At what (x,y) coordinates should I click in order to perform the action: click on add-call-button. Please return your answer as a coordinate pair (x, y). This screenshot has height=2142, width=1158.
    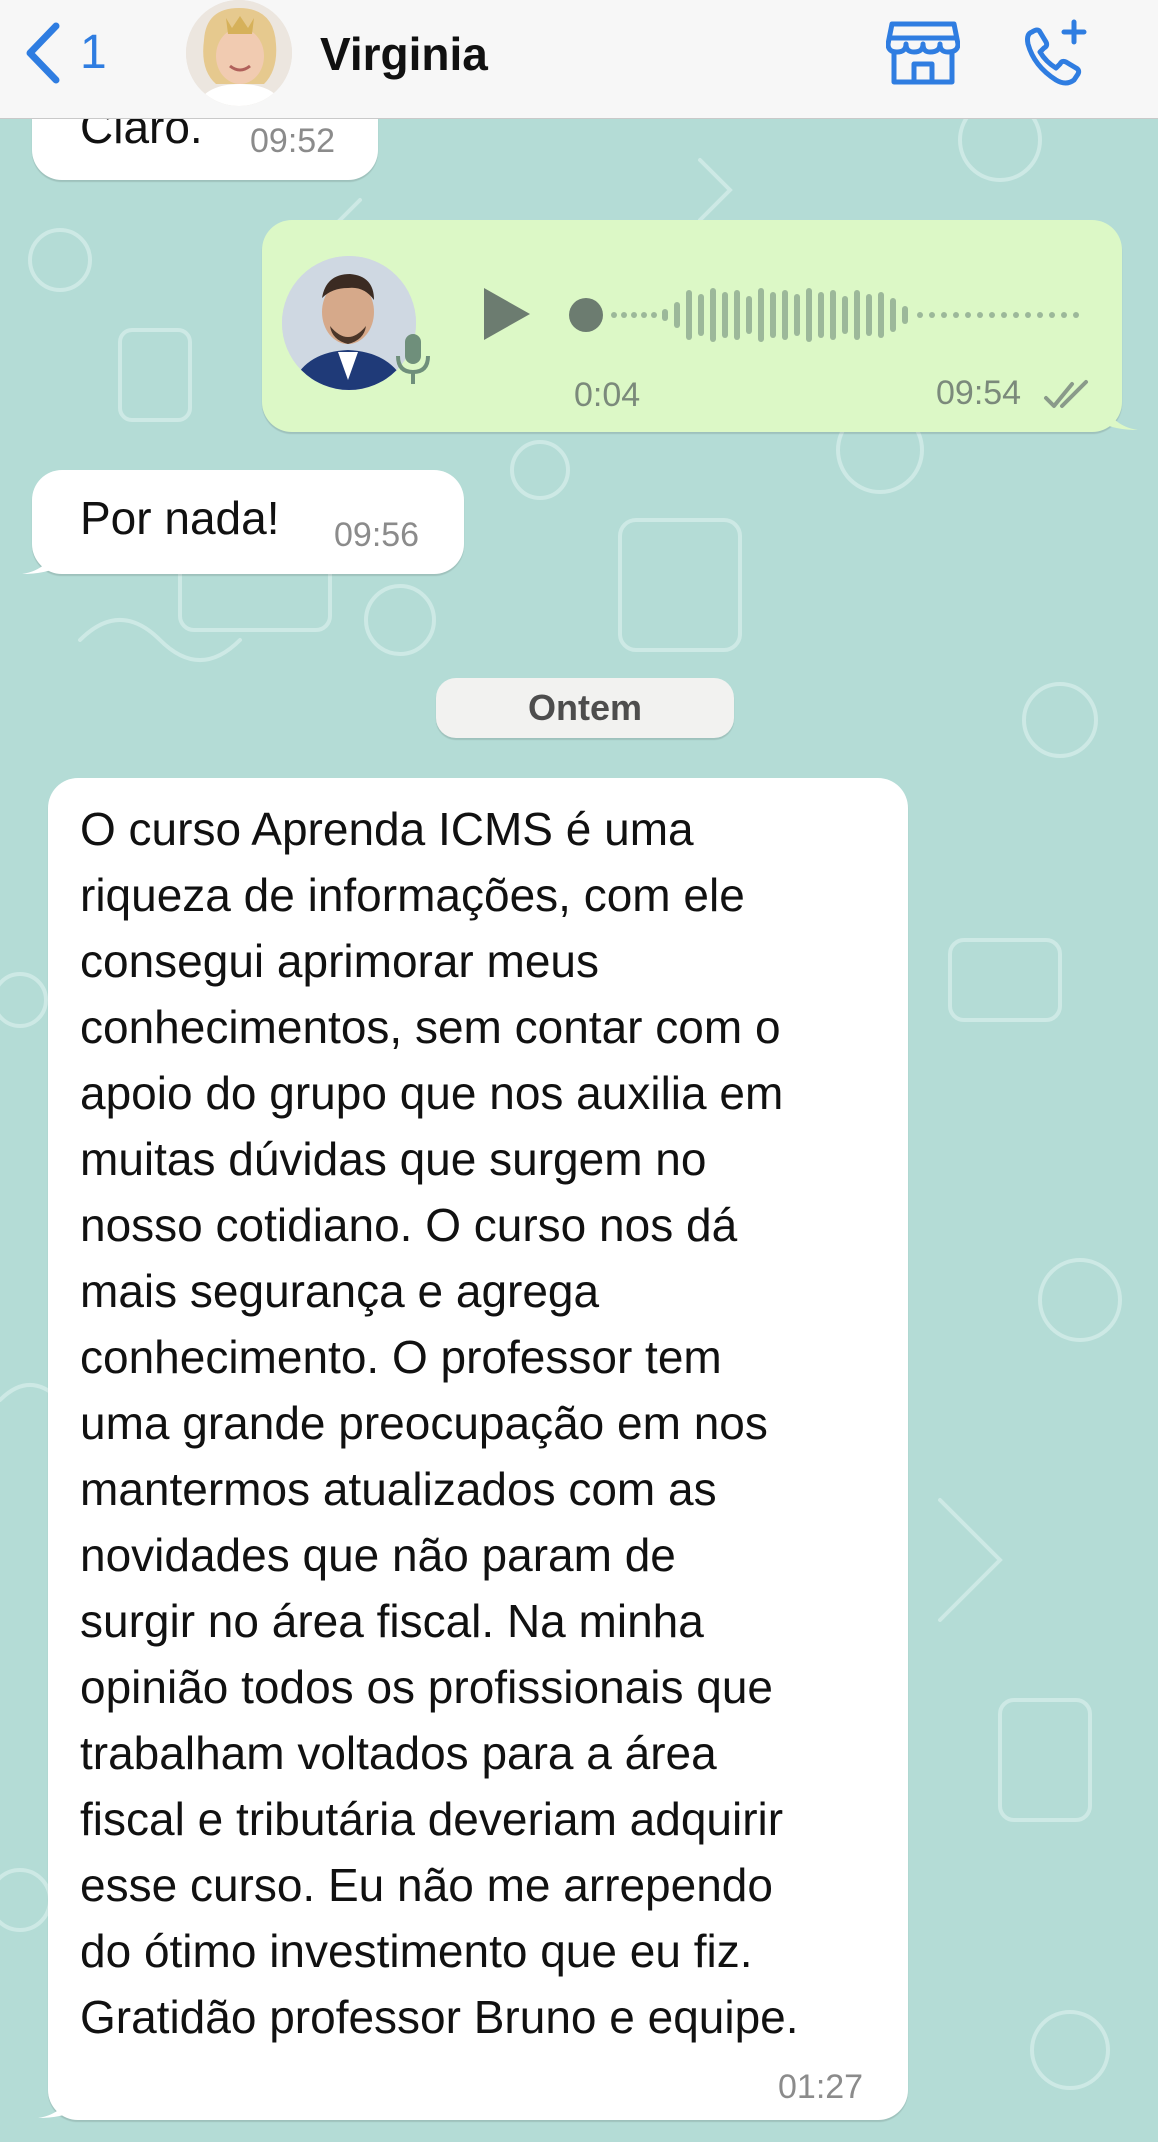
    Looking at the image, I should click on (1056, 56).